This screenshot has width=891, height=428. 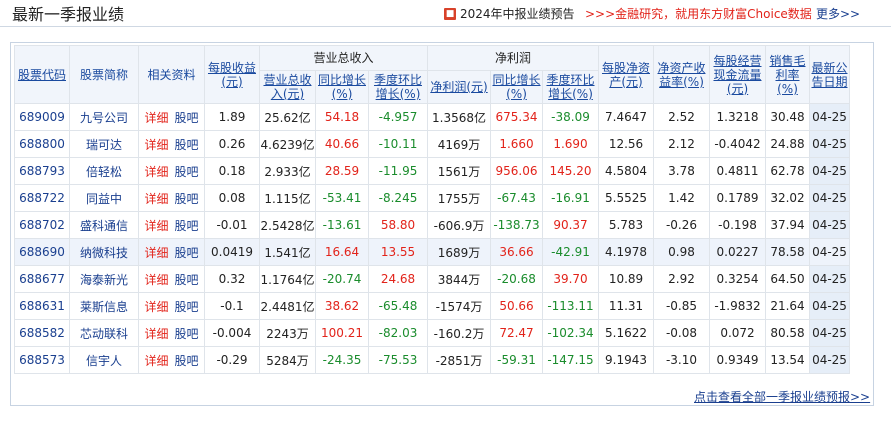 What do you see at coordinates (516, 171) in the screenshot?
I see `cell-profit-yoy: 956.06` at bounding box center [516, 171].